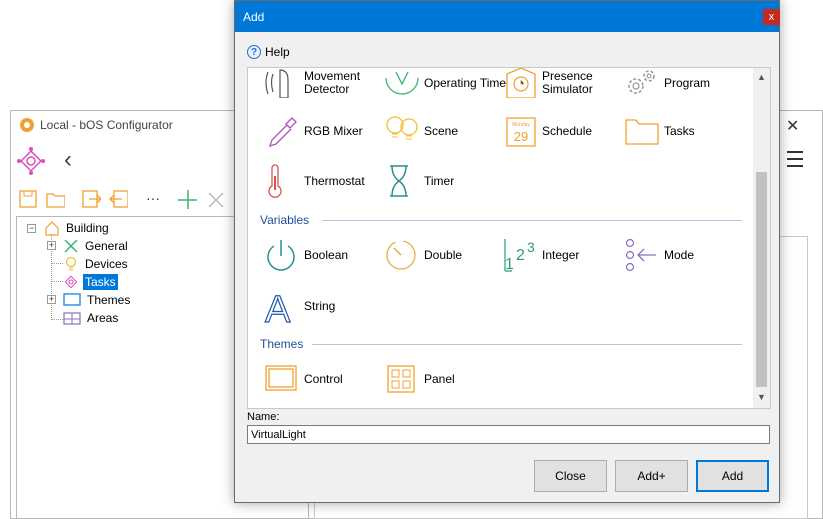  I want to click on item-label: Timer, so click(439, 180).